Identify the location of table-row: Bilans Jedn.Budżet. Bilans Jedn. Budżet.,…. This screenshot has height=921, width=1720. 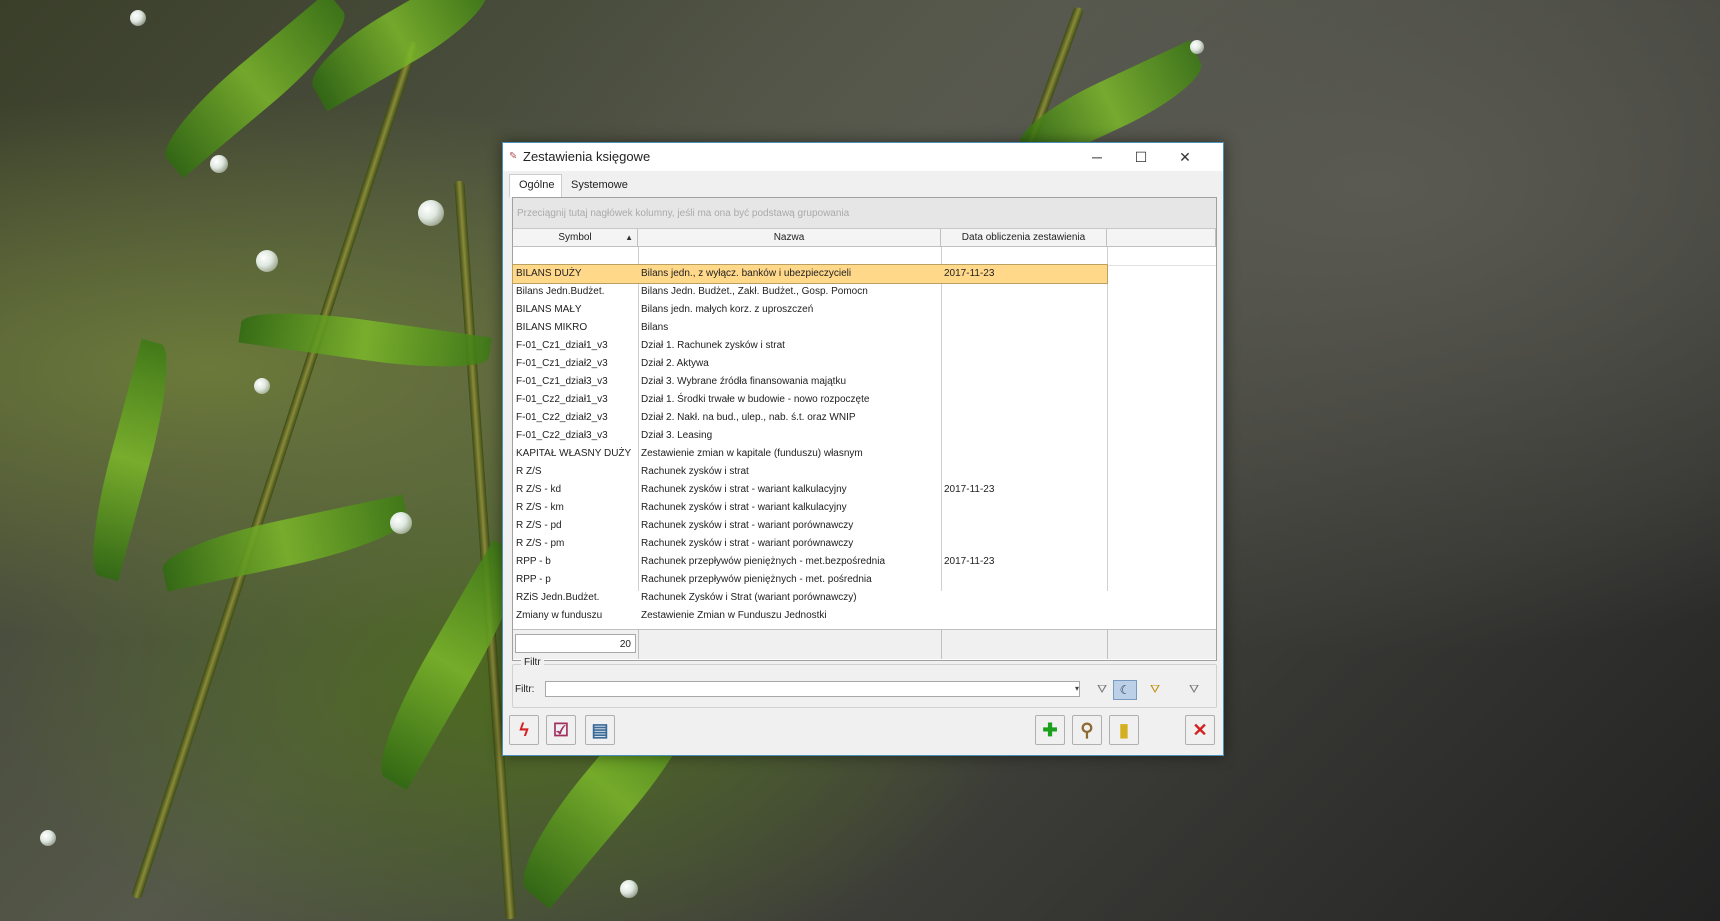
(810, 292).